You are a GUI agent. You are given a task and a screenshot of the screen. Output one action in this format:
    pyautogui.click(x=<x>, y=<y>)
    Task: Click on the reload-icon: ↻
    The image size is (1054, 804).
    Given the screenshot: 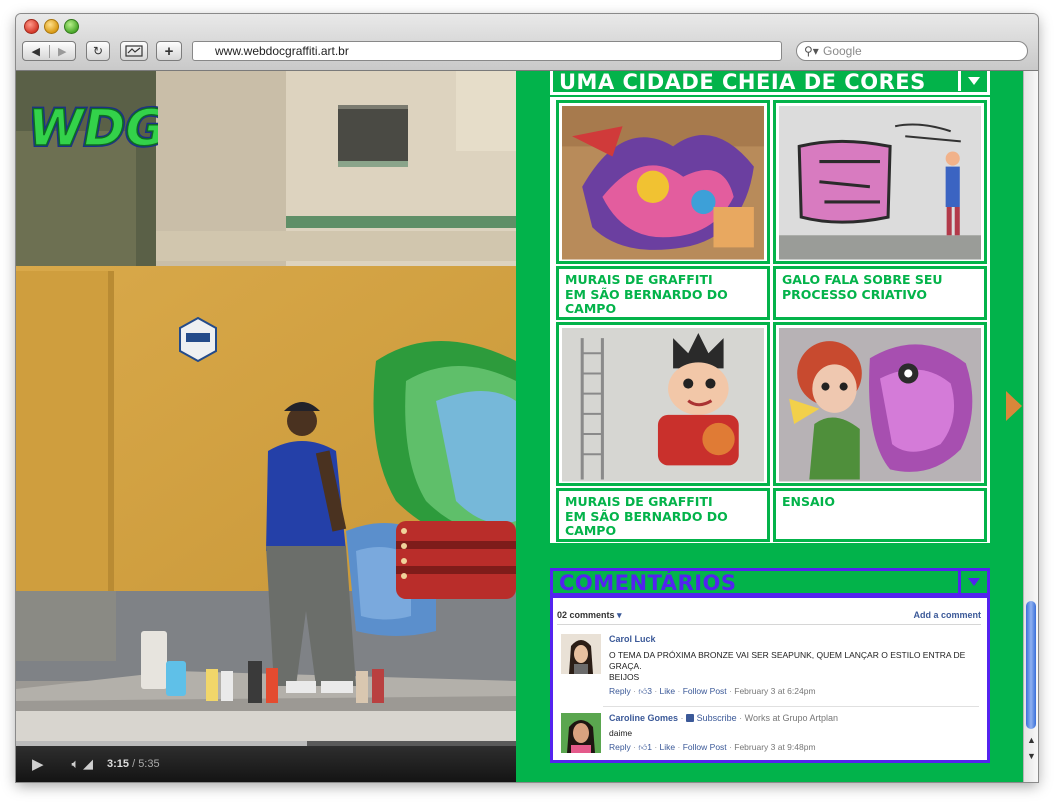 What is the action you would take?
    pyautogui.click(x=98, y=51)
    